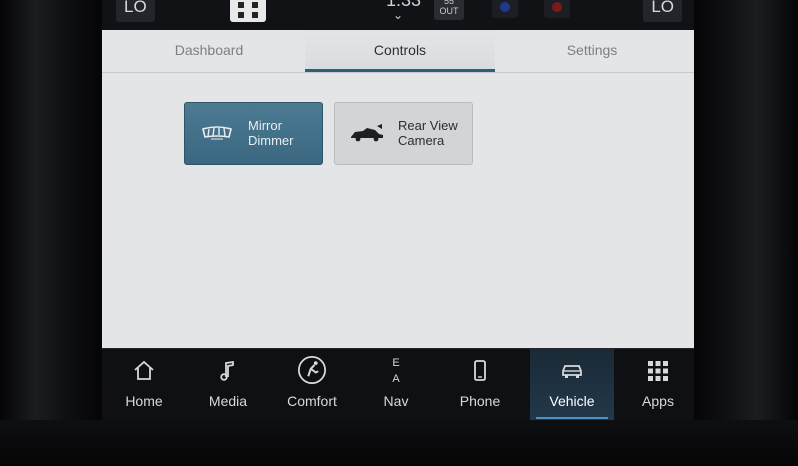 The image size is (798, 466). I want to click on nav-phone: Phone, so click(480, 384).